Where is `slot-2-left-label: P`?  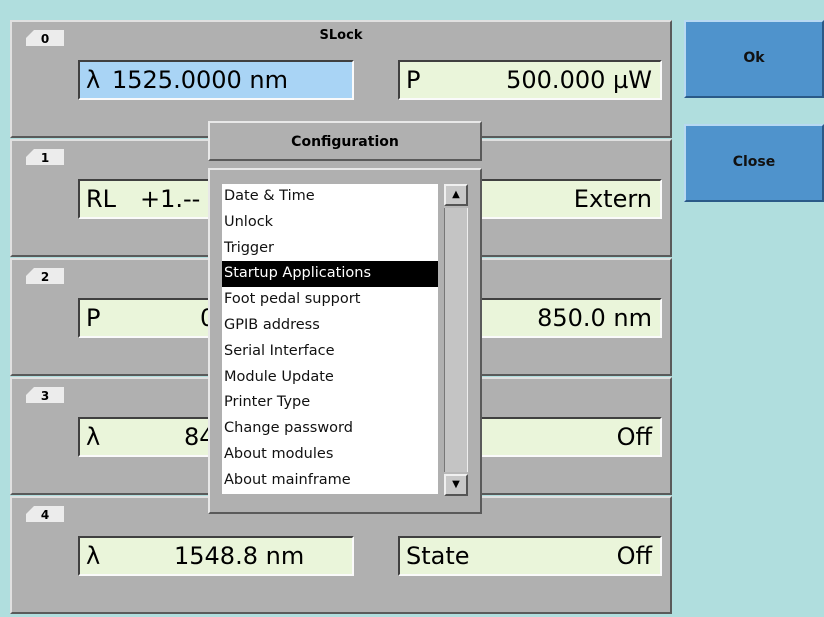 slot-2-left-label: P is located at coordinates (93, 318).